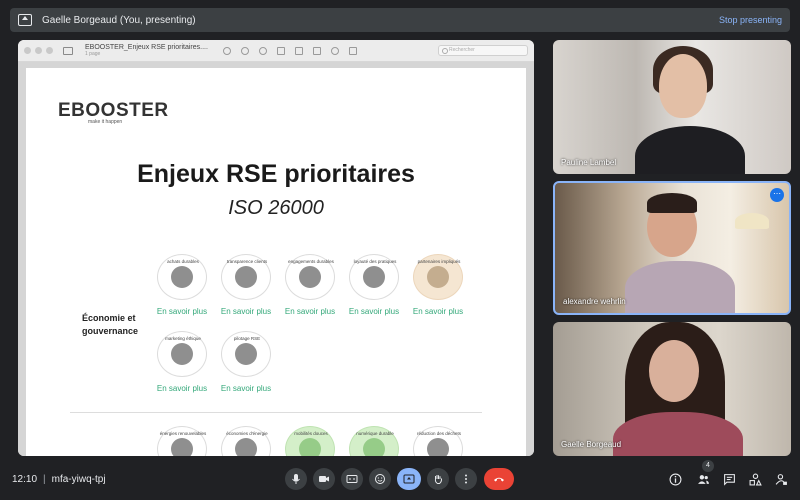  I want to click on badge-item: économies d'énergie, so click(246, 441).